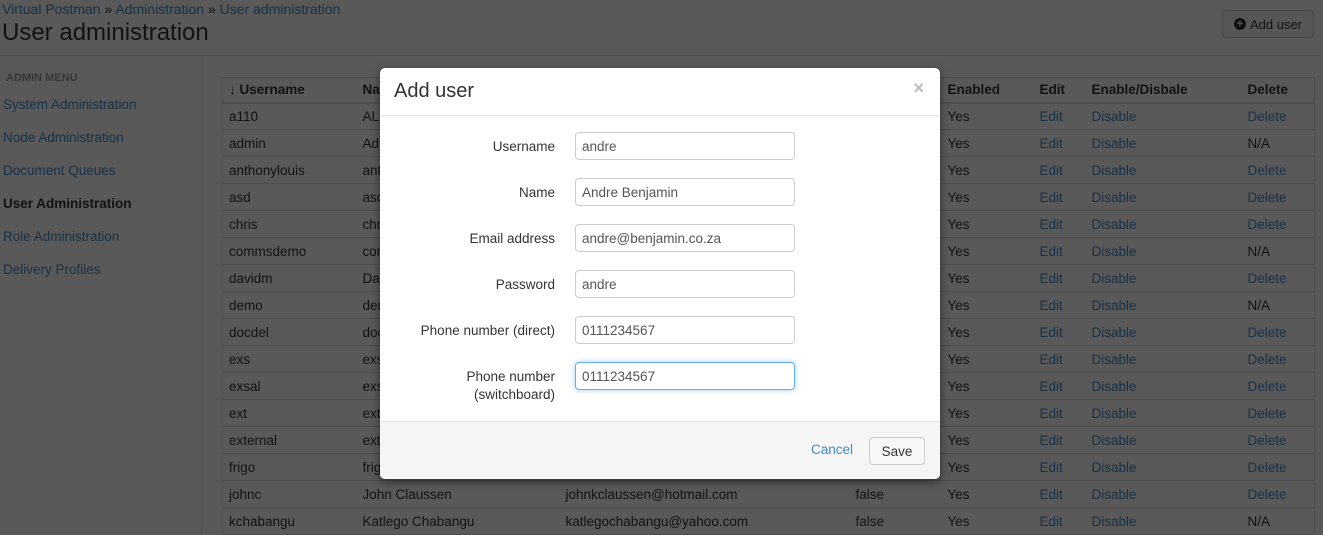 The height and width of the screenshot is (535, 1323). I want to click on phone-switchboard-label: Phone number (switchboard), so click(510, 385).